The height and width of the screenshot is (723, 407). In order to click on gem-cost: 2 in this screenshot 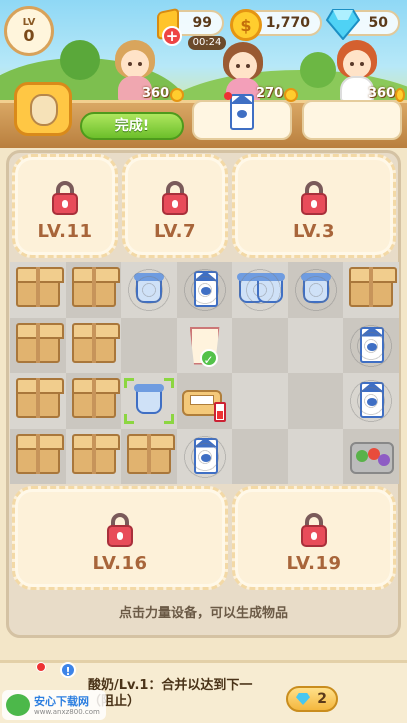, I will do `click(322, 699)`.